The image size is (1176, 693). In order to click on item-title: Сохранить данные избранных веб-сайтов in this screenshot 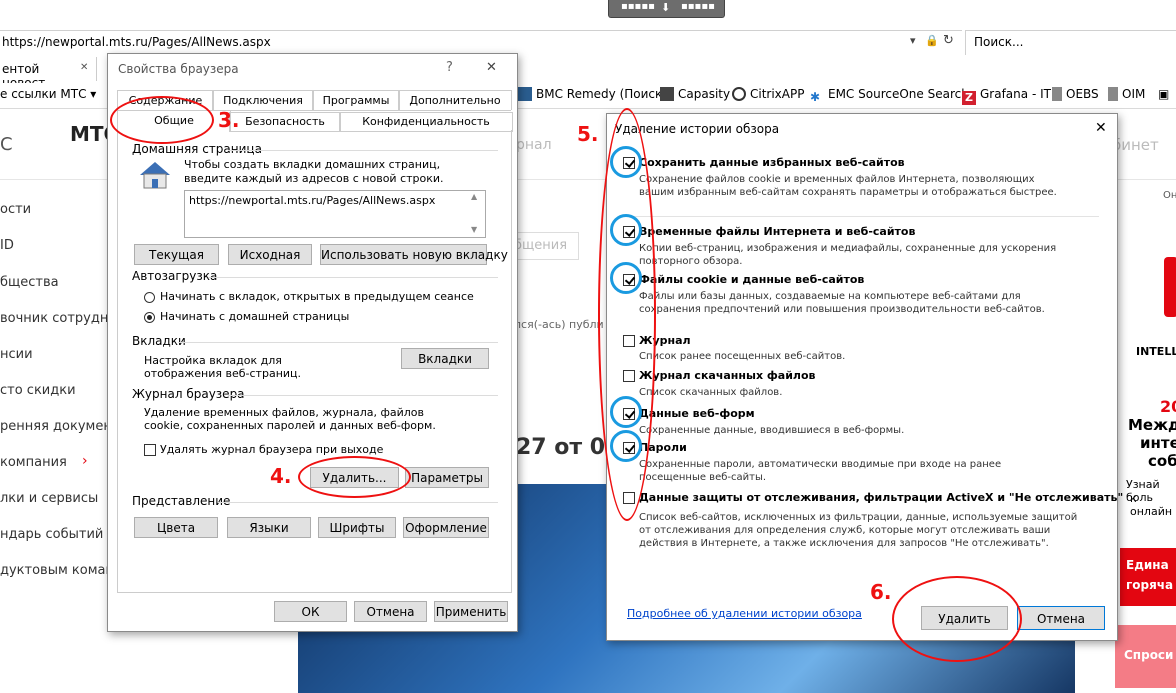, I will do `click(772, 162)`.